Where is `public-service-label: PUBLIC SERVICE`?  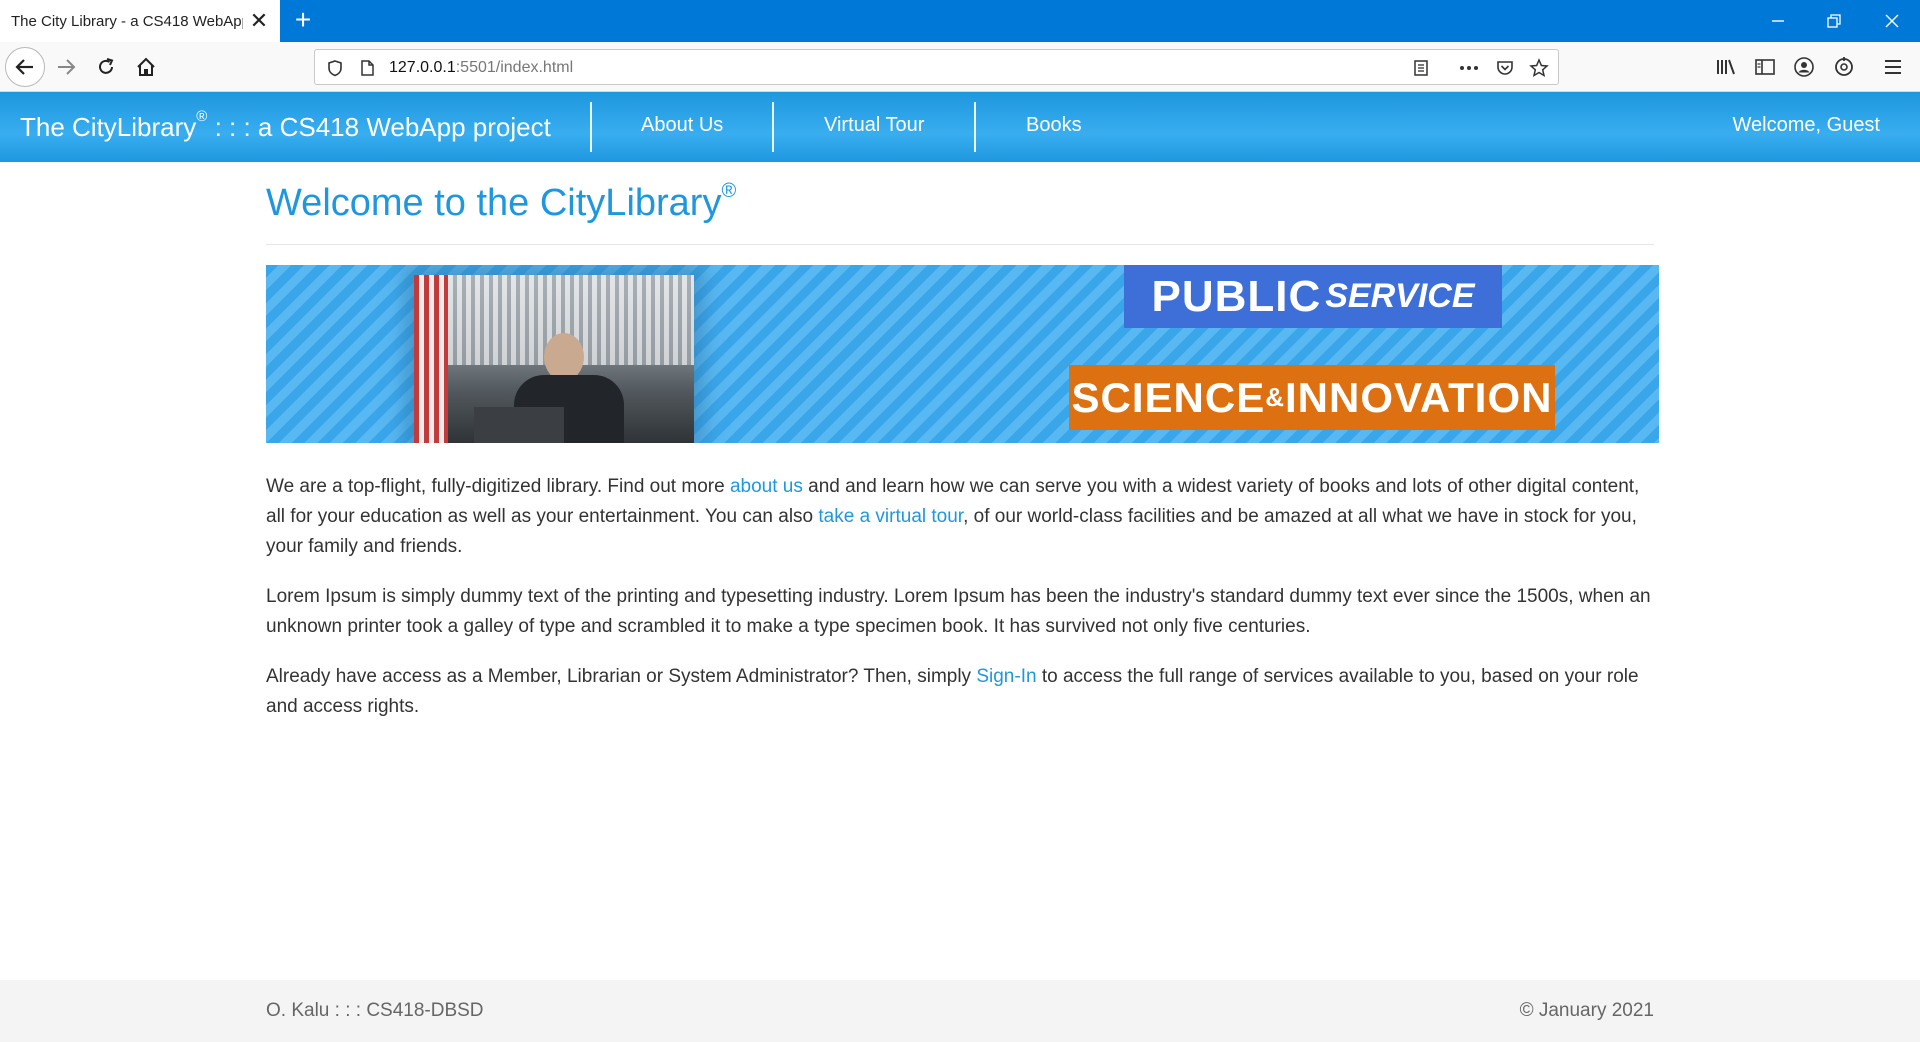 public-service-label: PUBLIC SERVICE is located at coordinates (1313, 296).